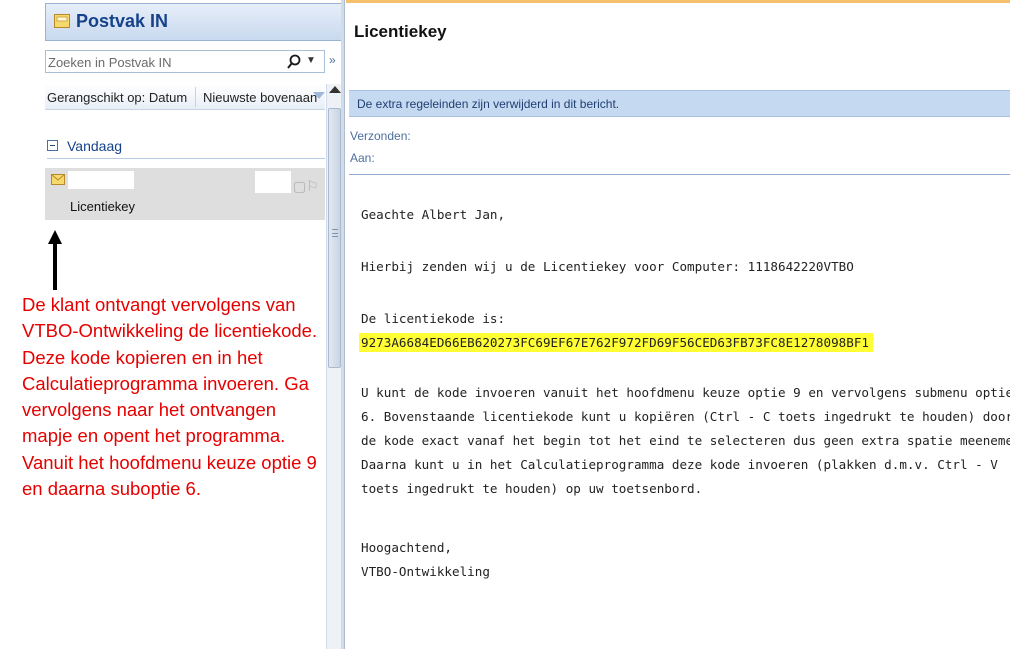 This screenshot has width=1010, height=649. I want to click on signature-text: VTBO-Ontwikkeling, so click(425, 571).